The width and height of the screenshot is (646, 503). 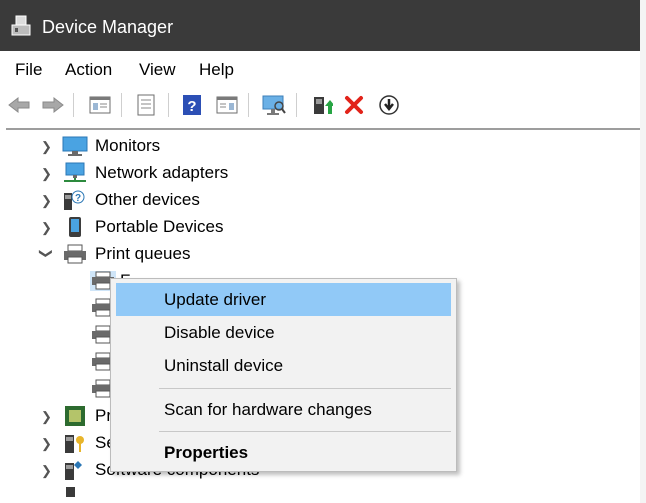 I want to click on remove-device-icon, so click(x=354, y=105).